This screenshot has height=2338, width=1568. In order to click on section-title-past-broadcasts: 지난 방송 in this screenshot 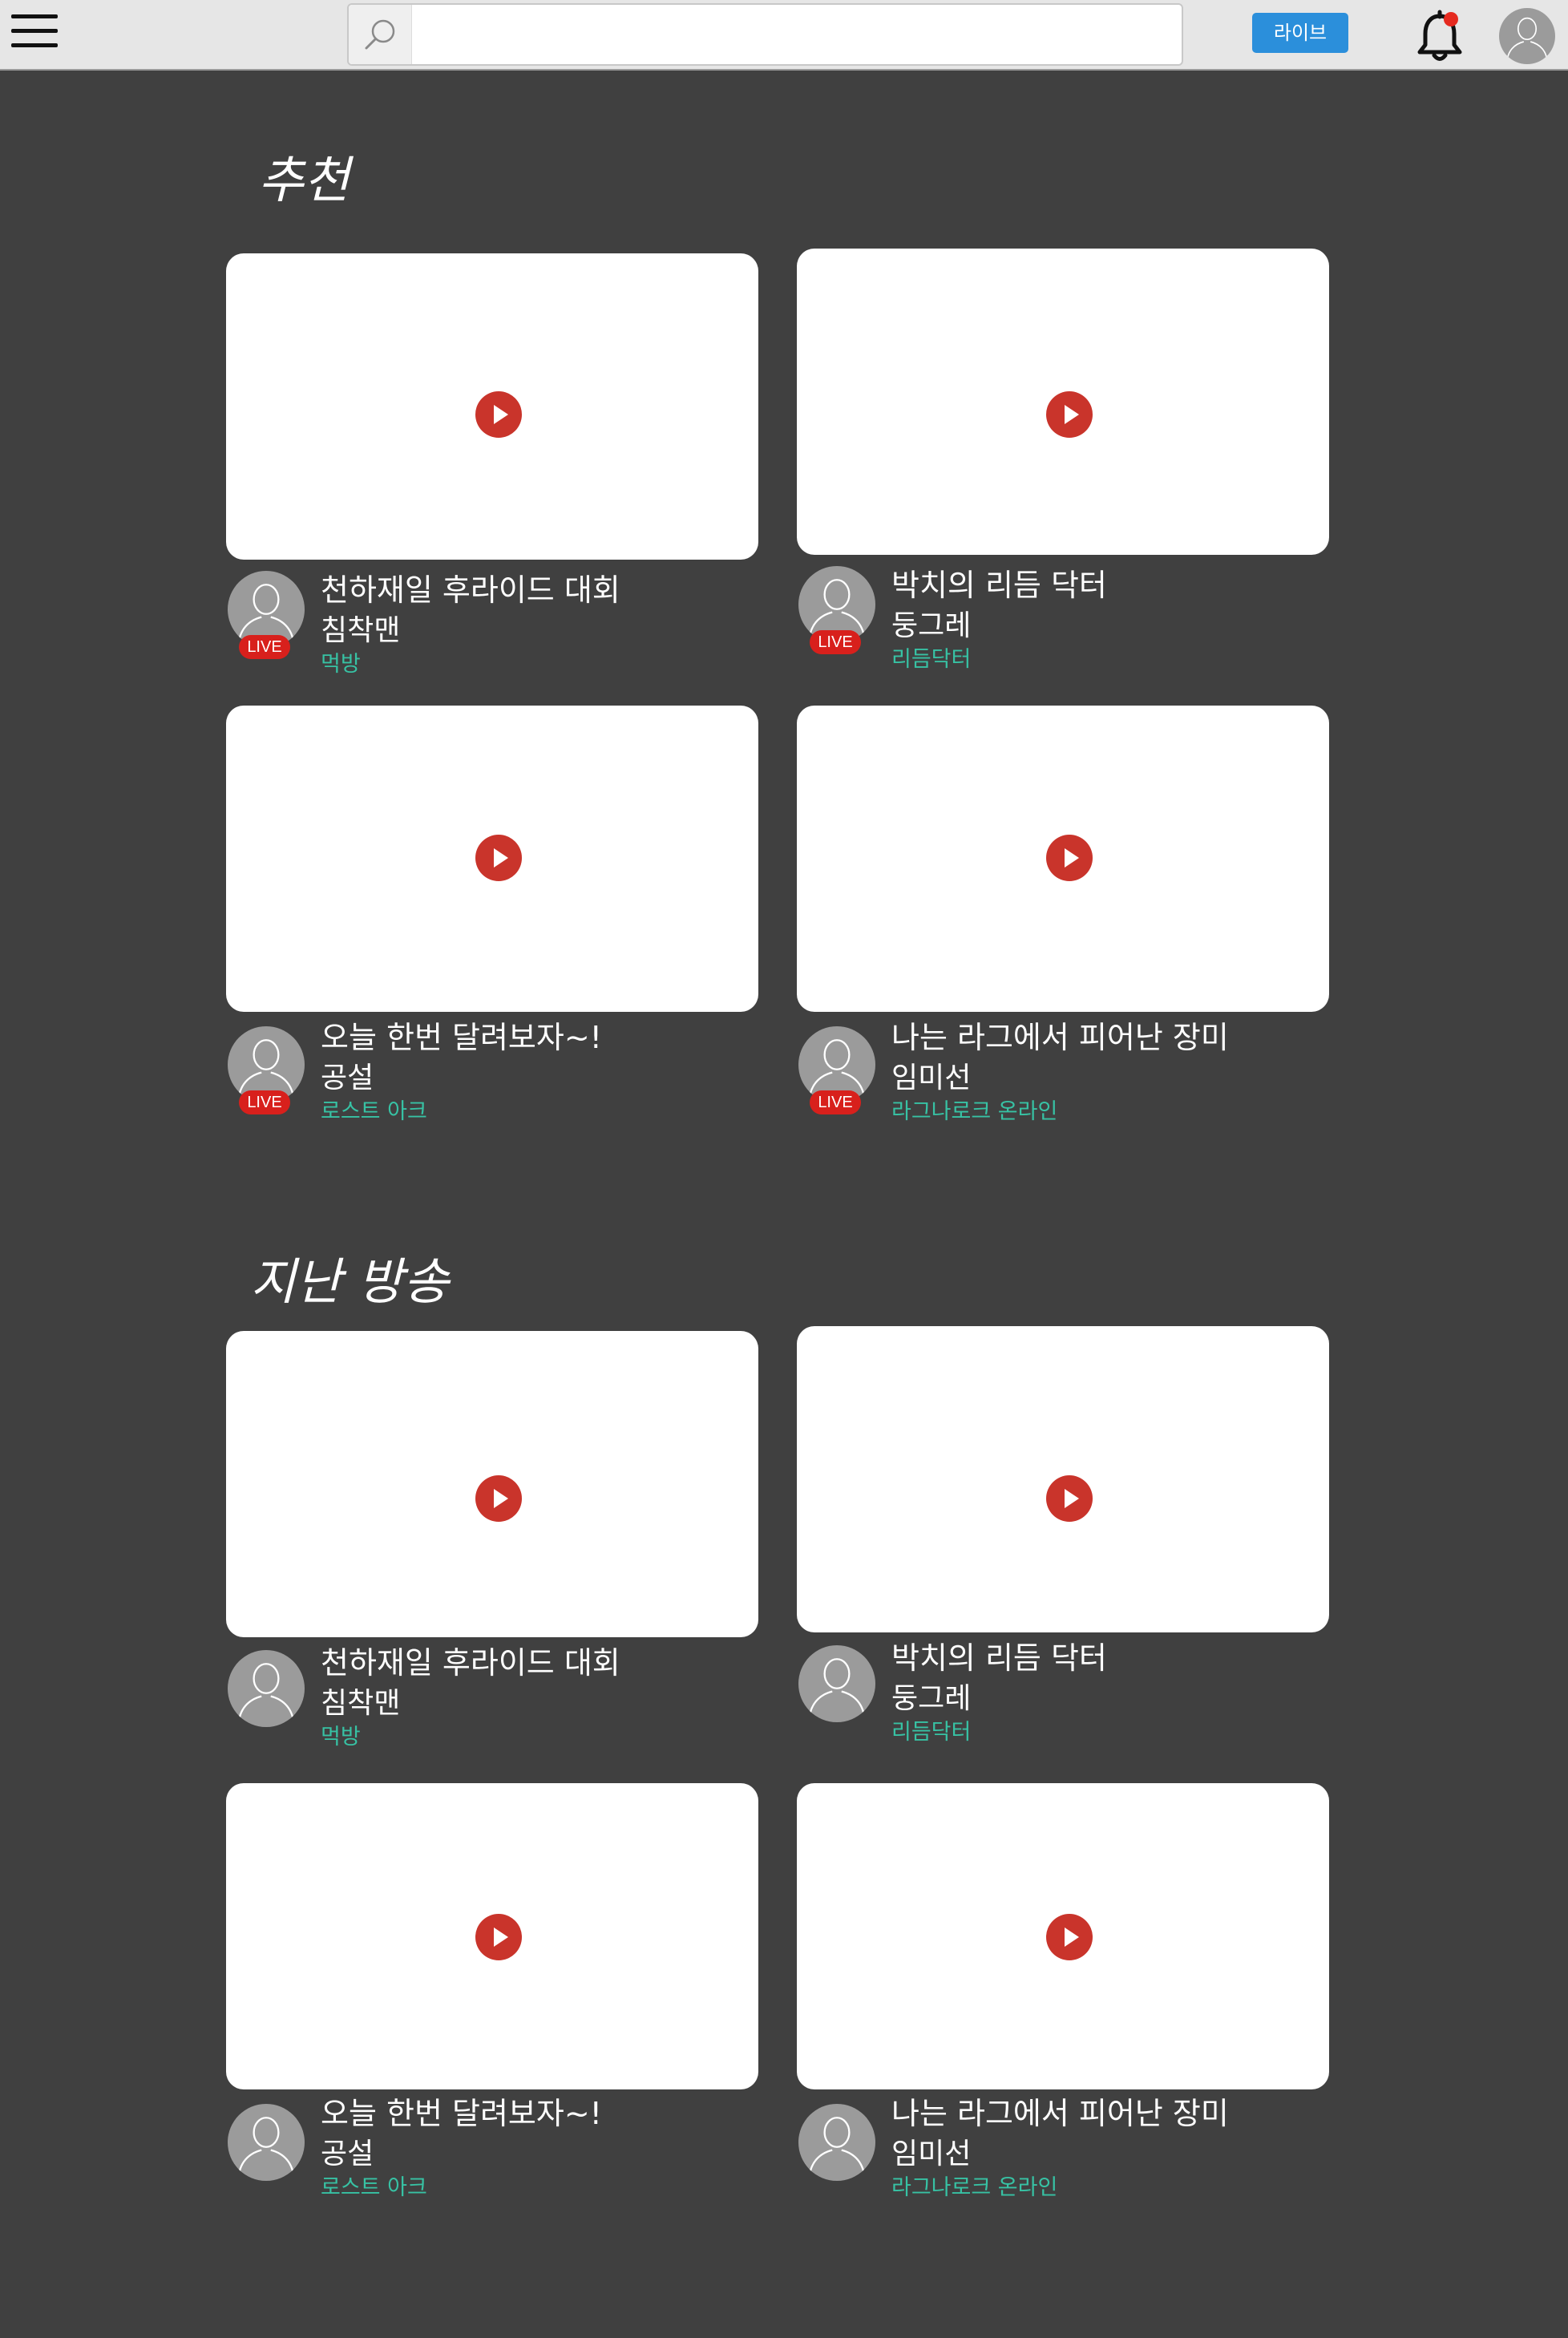, I will do `click(349, 1281)`.